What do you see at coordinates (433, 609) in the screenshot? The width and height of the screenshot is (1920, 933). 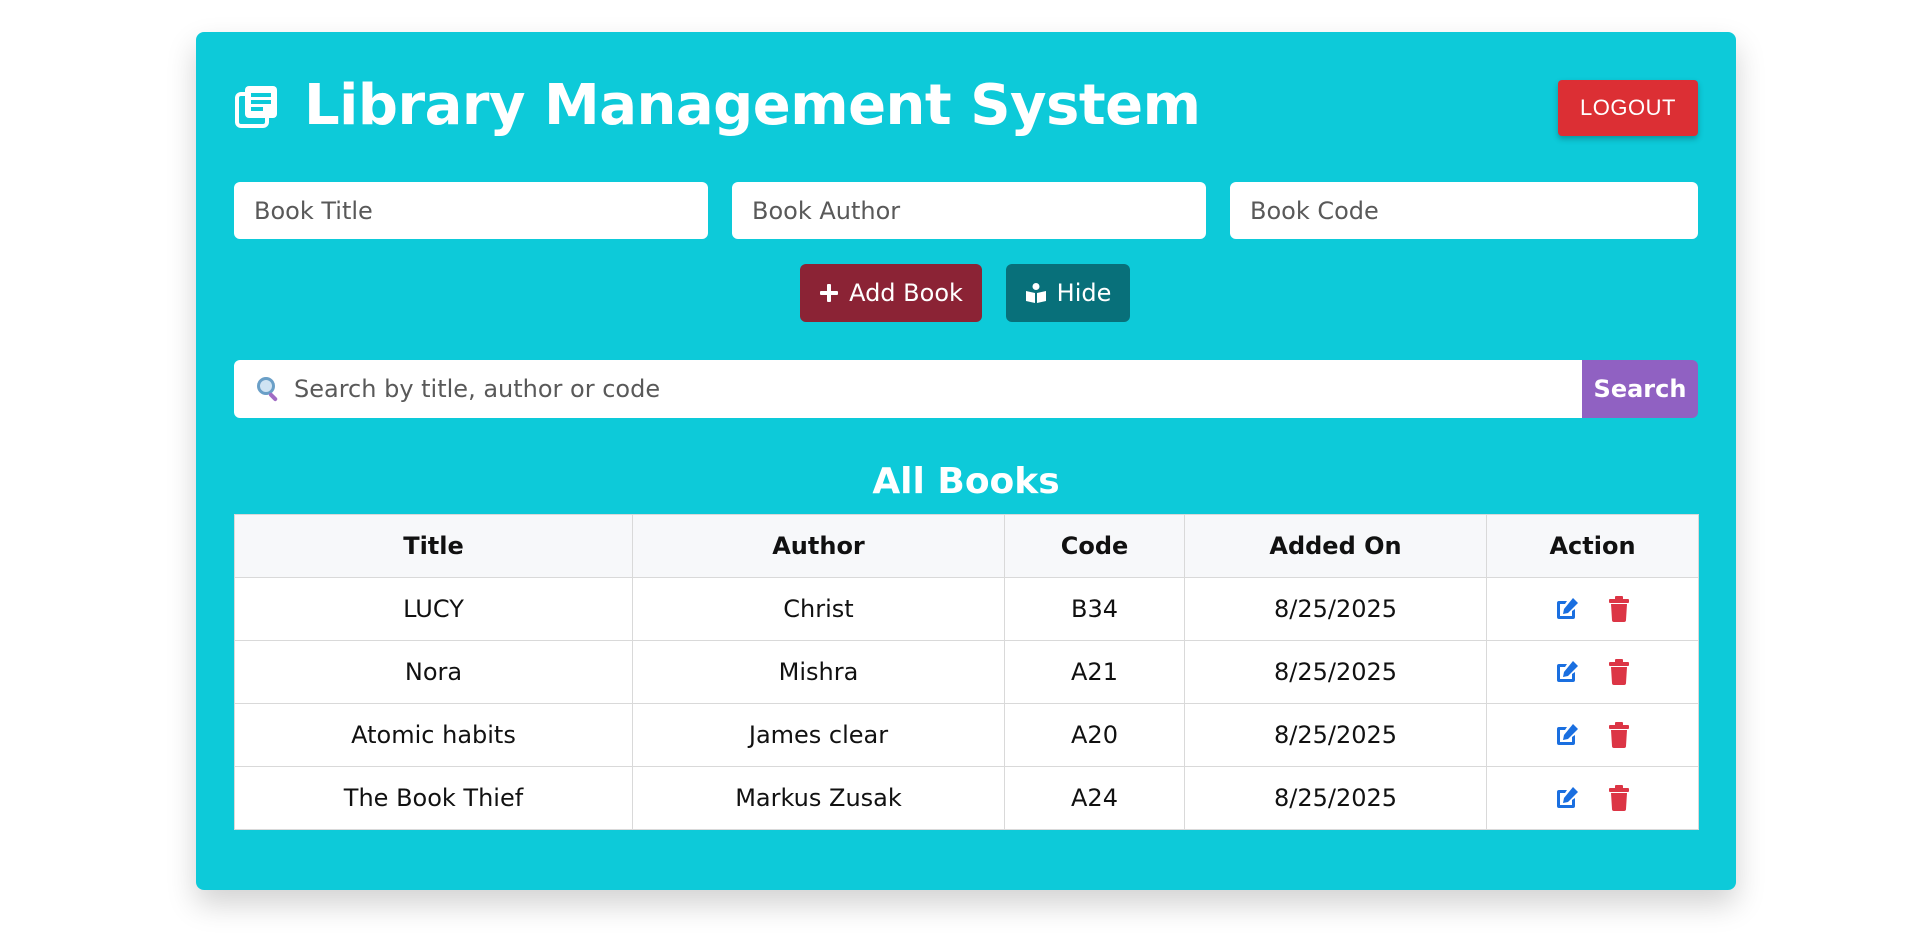 I see `cell-title: LUCY` at bounding box center [433, 609].